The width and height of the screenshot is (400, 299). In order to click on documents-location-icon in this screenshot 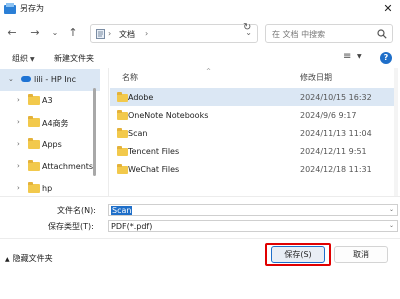, I will do `click(100, 34)`.